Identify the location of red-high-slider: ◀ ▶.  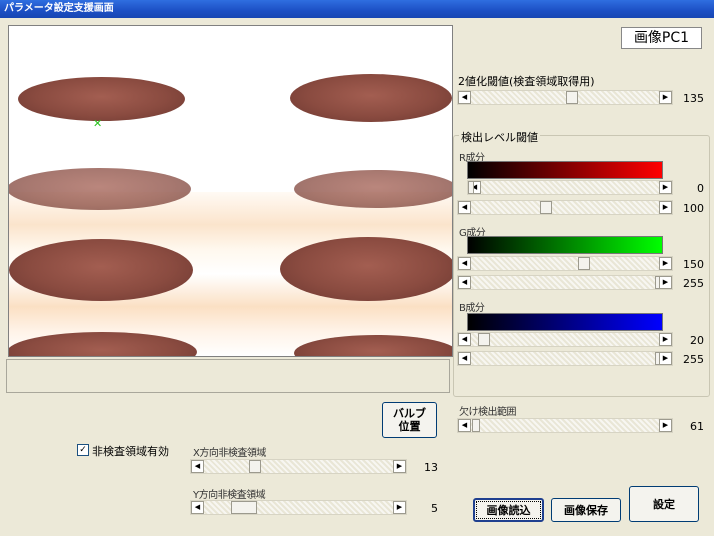
(565, 207).